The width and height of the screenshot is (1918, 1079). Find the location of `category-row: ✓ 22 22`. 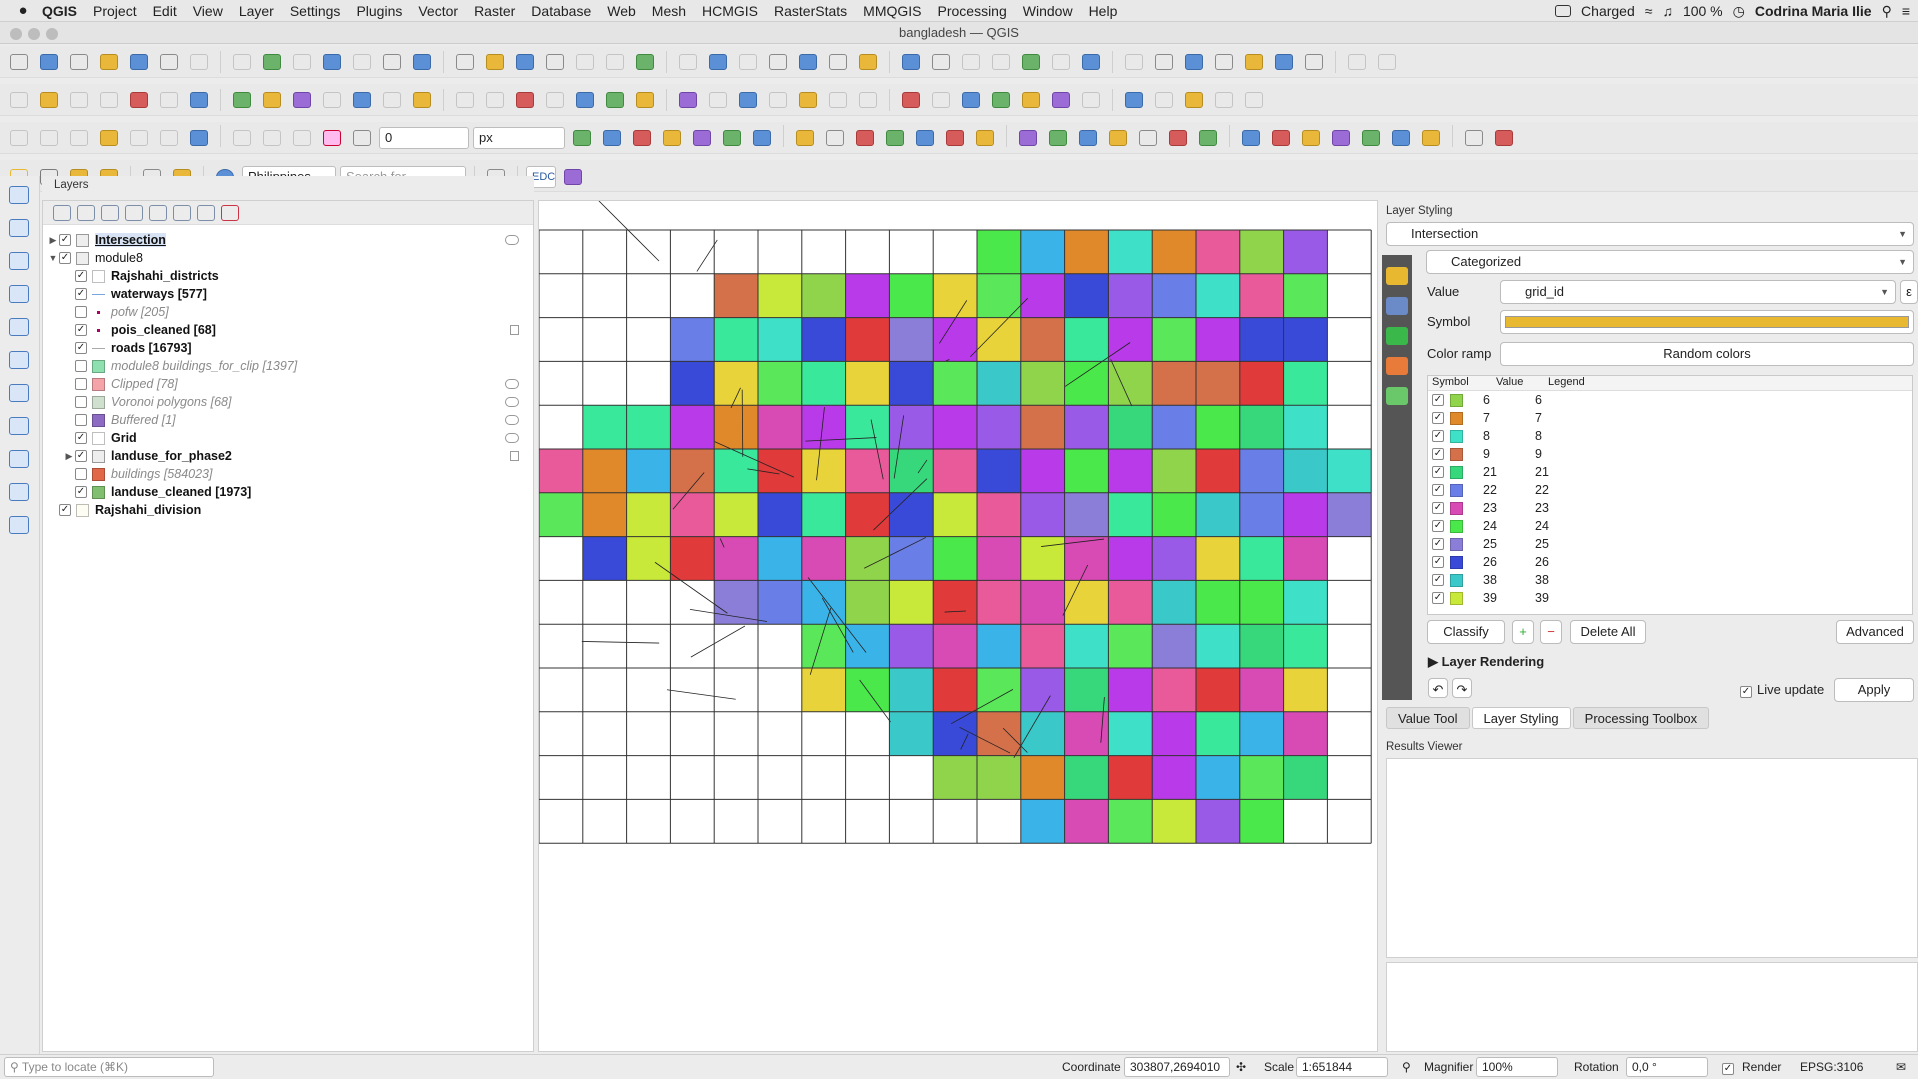

category-row: ✓ 22 22 is located at coordinates (1670, 490).